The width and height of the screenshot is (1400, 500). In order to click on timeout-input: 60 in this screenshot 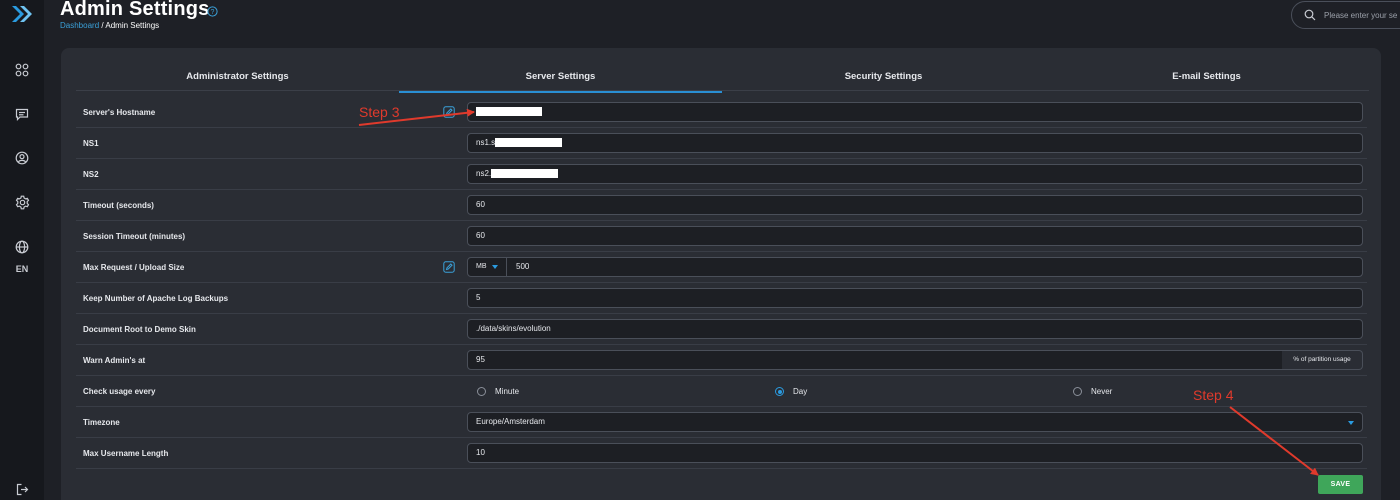, I will do `click(915, 205)`.